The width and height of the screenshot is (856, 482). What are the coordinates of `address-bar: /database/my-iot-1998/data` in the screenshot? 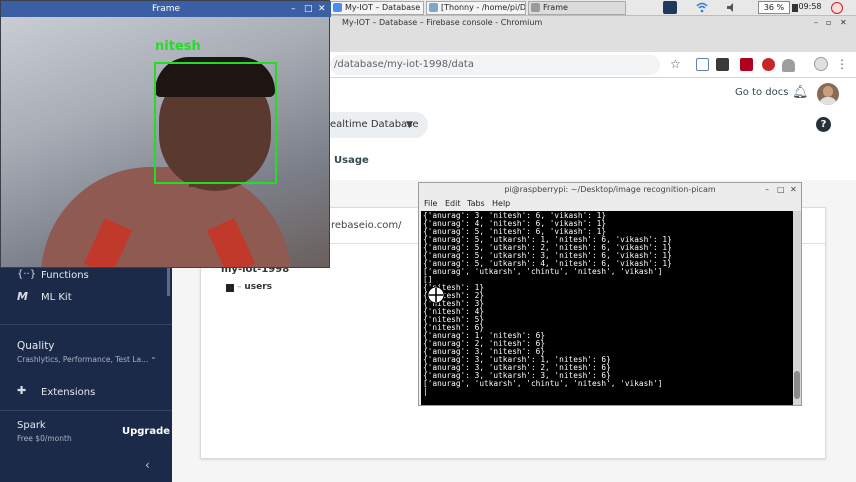 It's located at (495, 65).